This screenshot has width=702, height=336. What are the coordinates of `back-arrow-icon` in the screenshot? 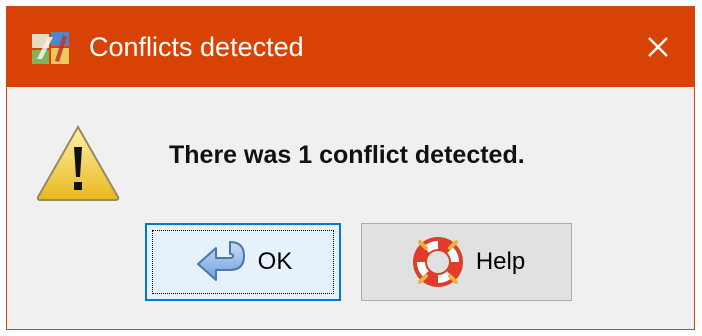 It's located at (222, 262).